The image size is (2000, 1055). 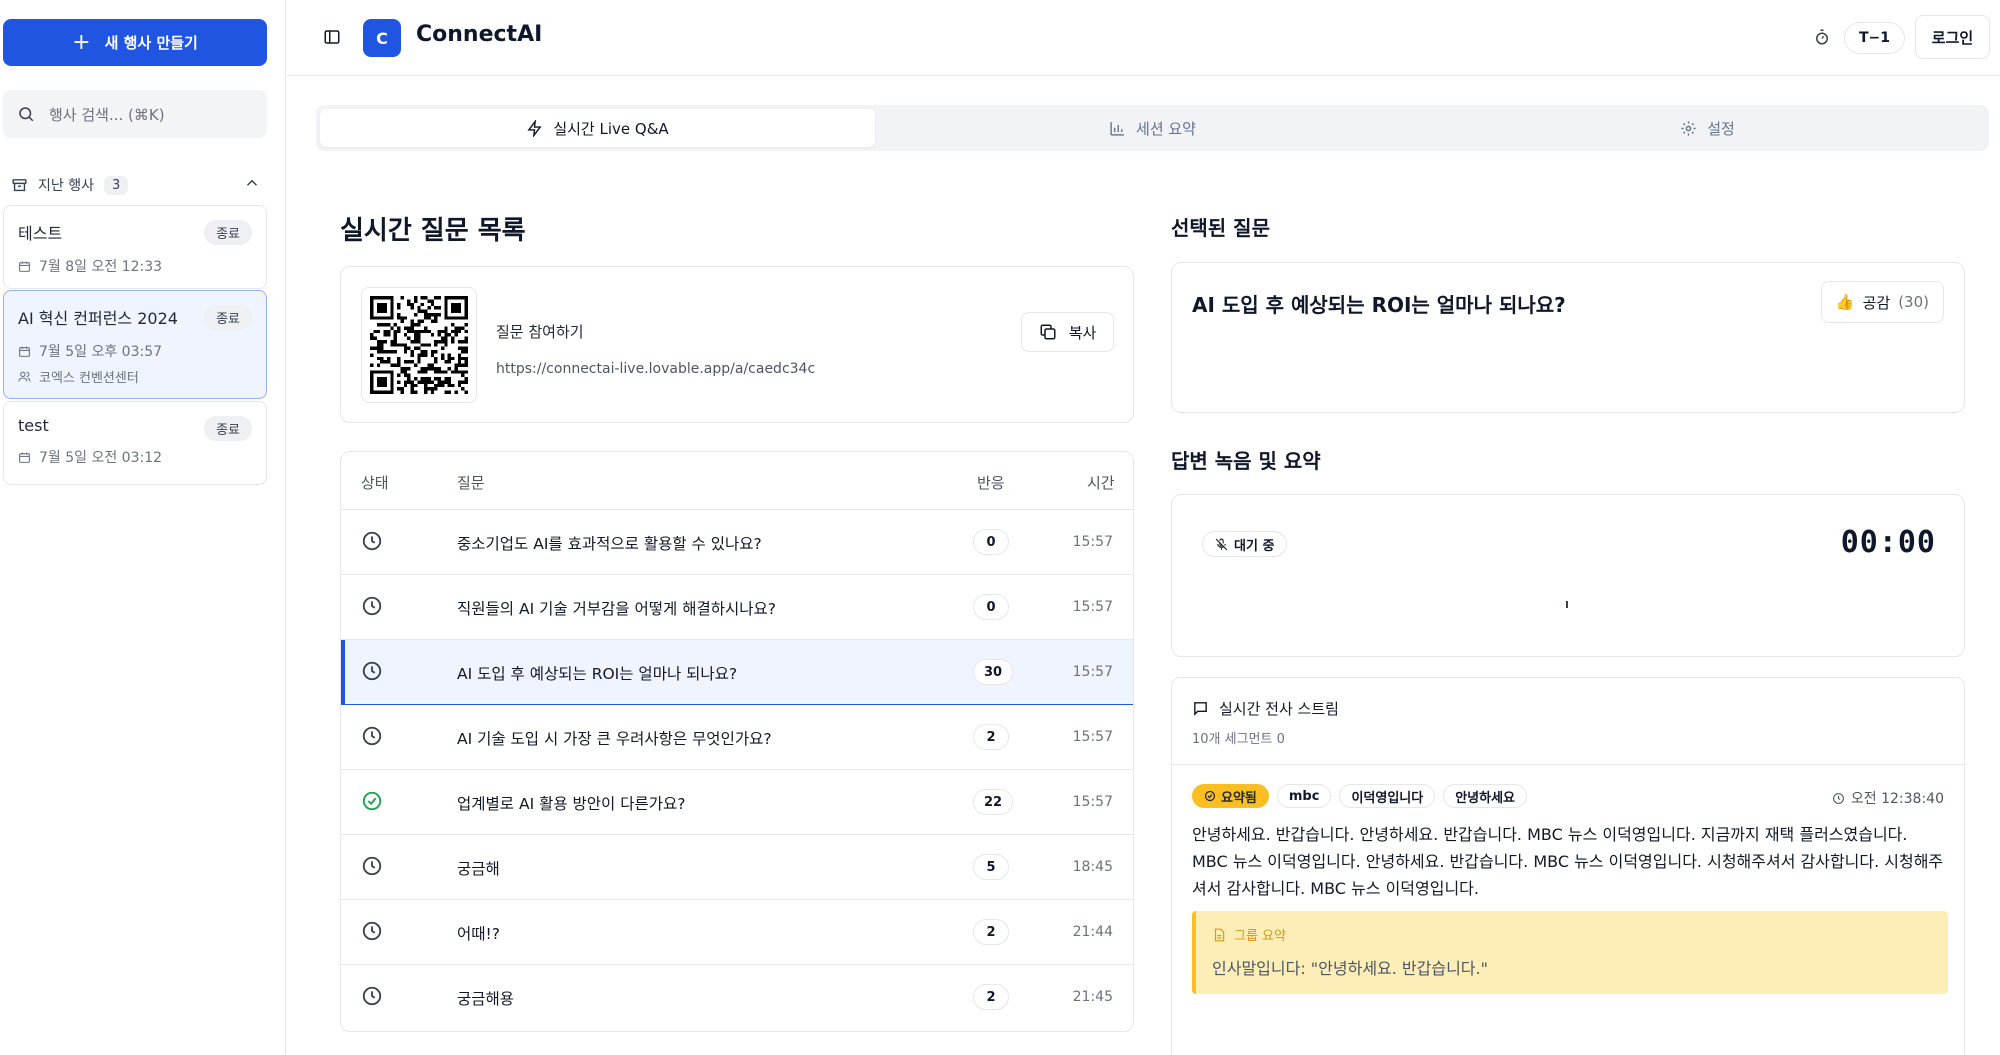 What do you see at coordinates (1822, 37) in the screenshot?
I see `stopwatch-icon` at bounding box center [1822, 37].